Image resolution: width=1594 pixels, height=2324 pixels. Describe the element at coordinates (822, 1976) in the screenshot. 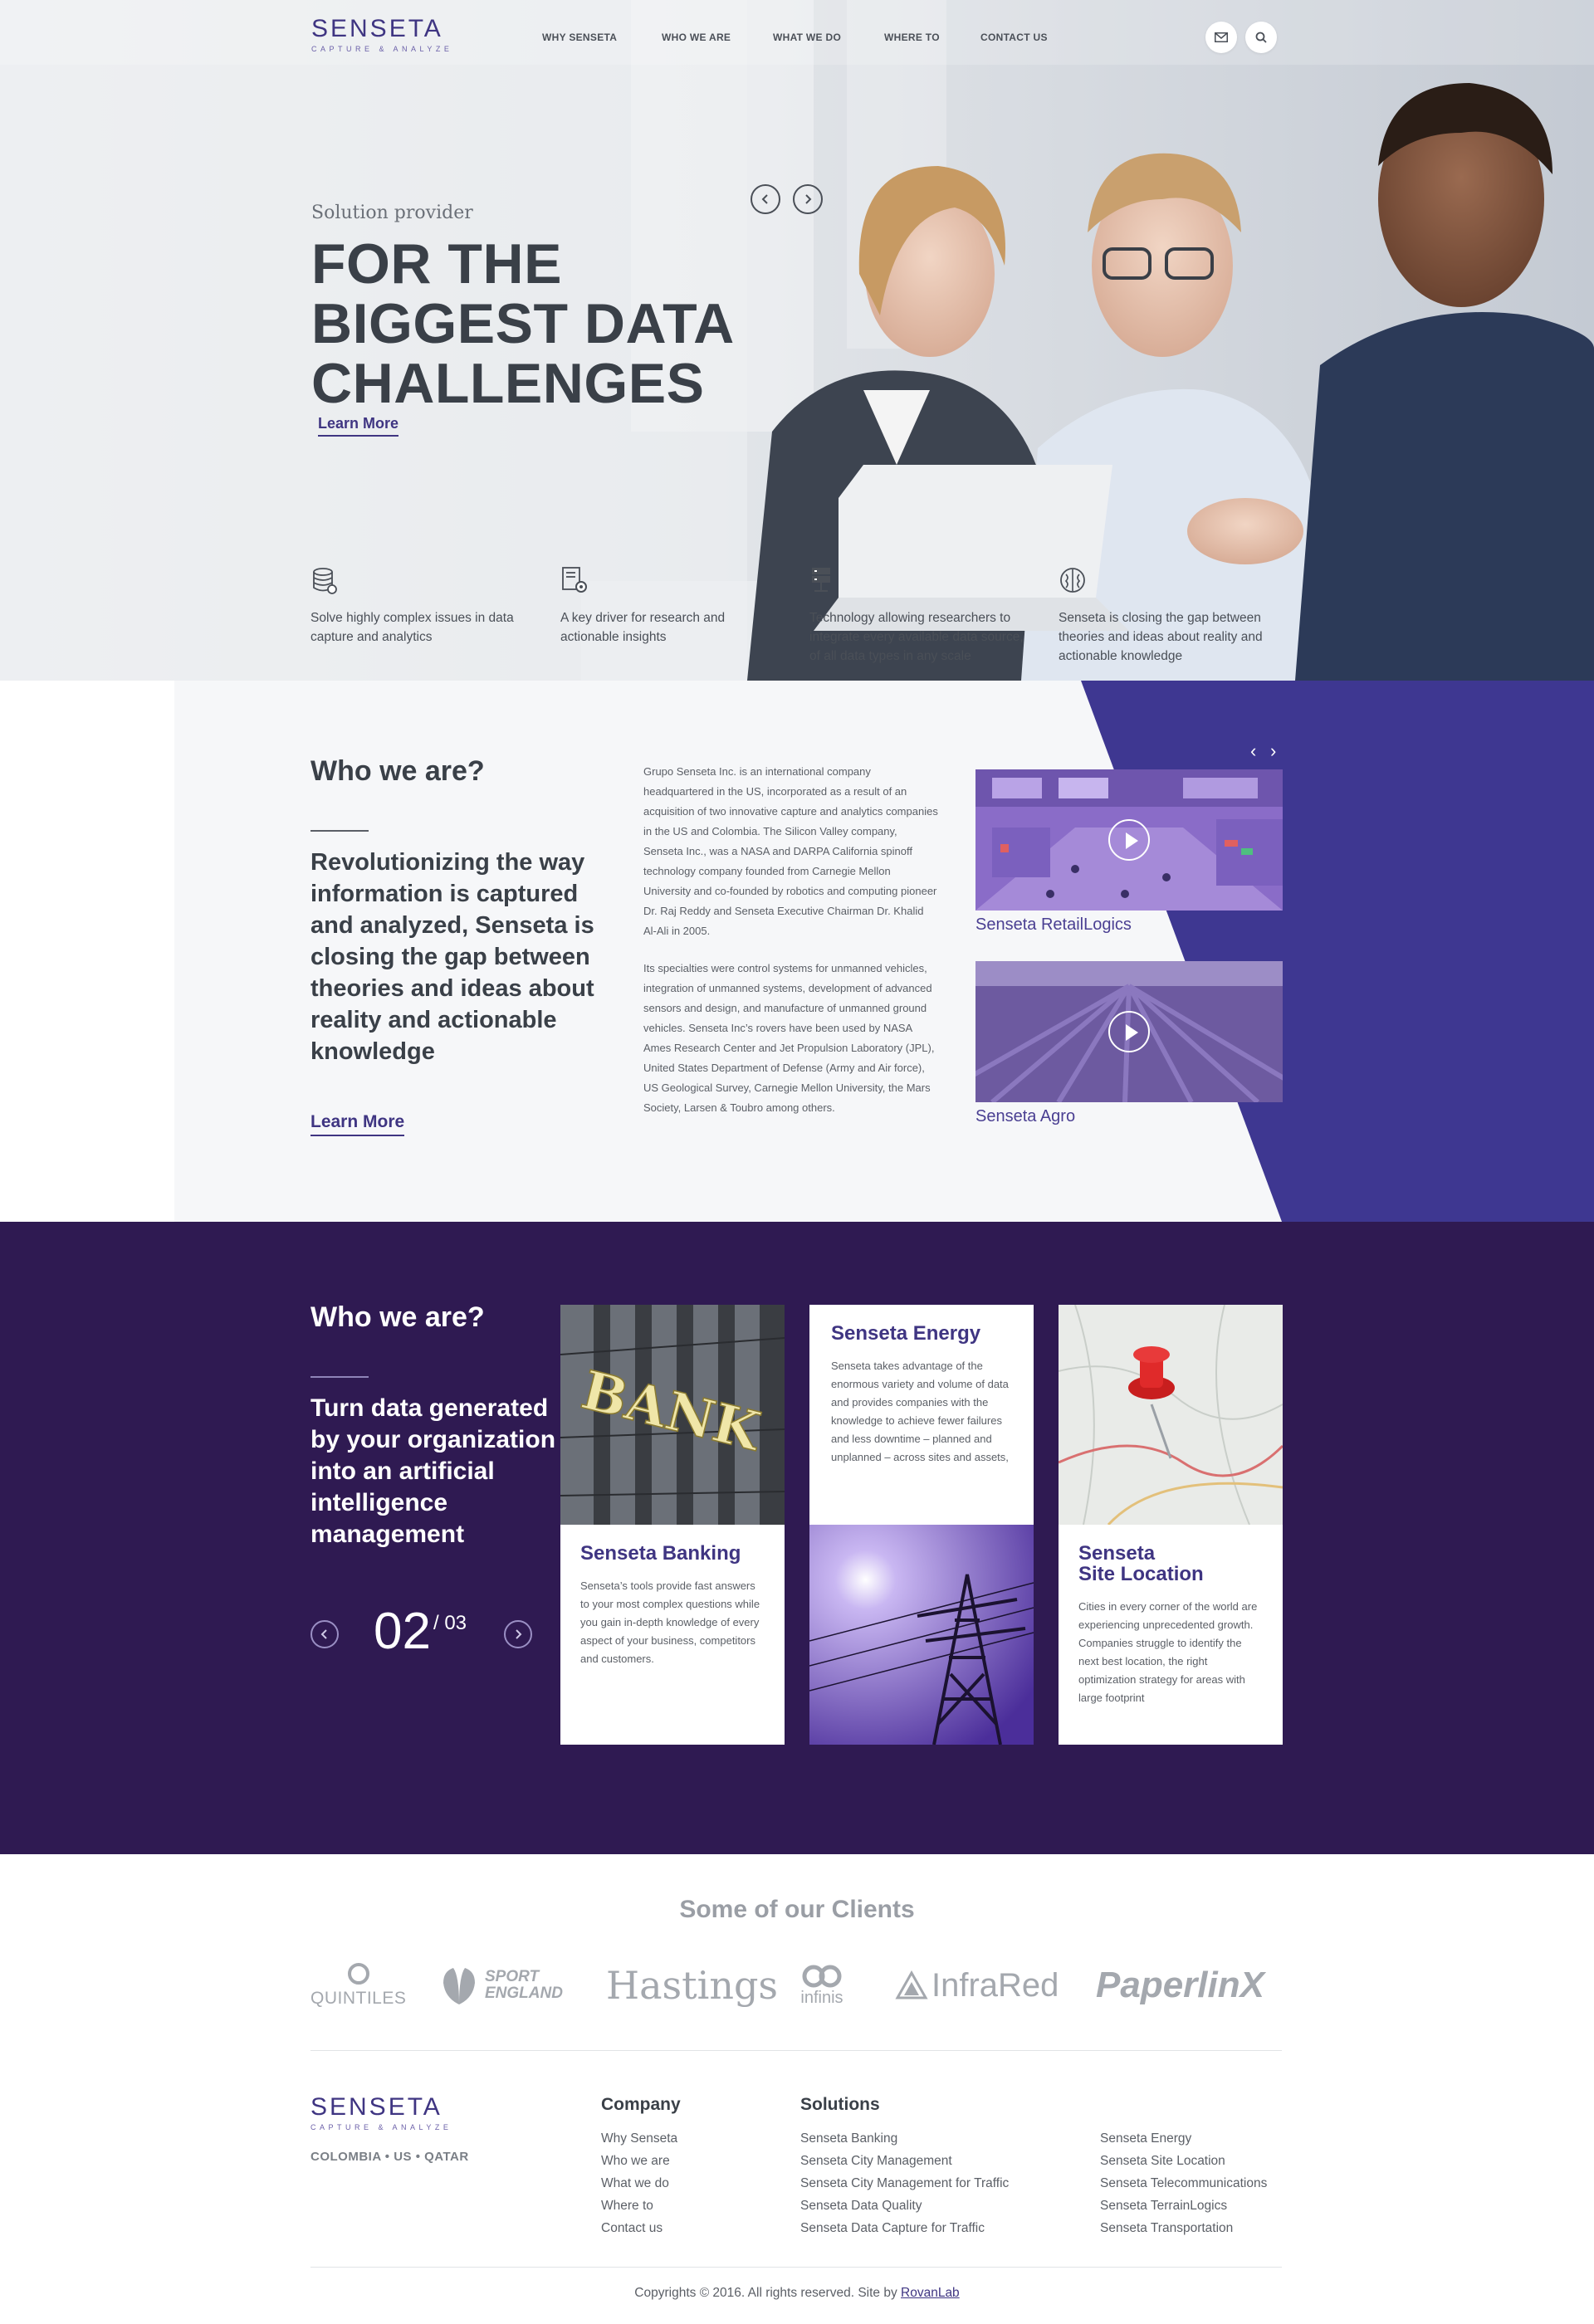

I see `infinis-mark-icon` at that location.